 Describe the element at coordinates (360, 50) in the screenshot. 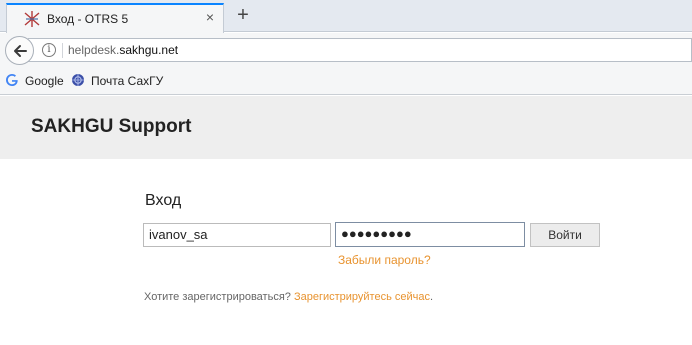

I see `url-bar: i helpdesk.sakhgu.net` at that location.